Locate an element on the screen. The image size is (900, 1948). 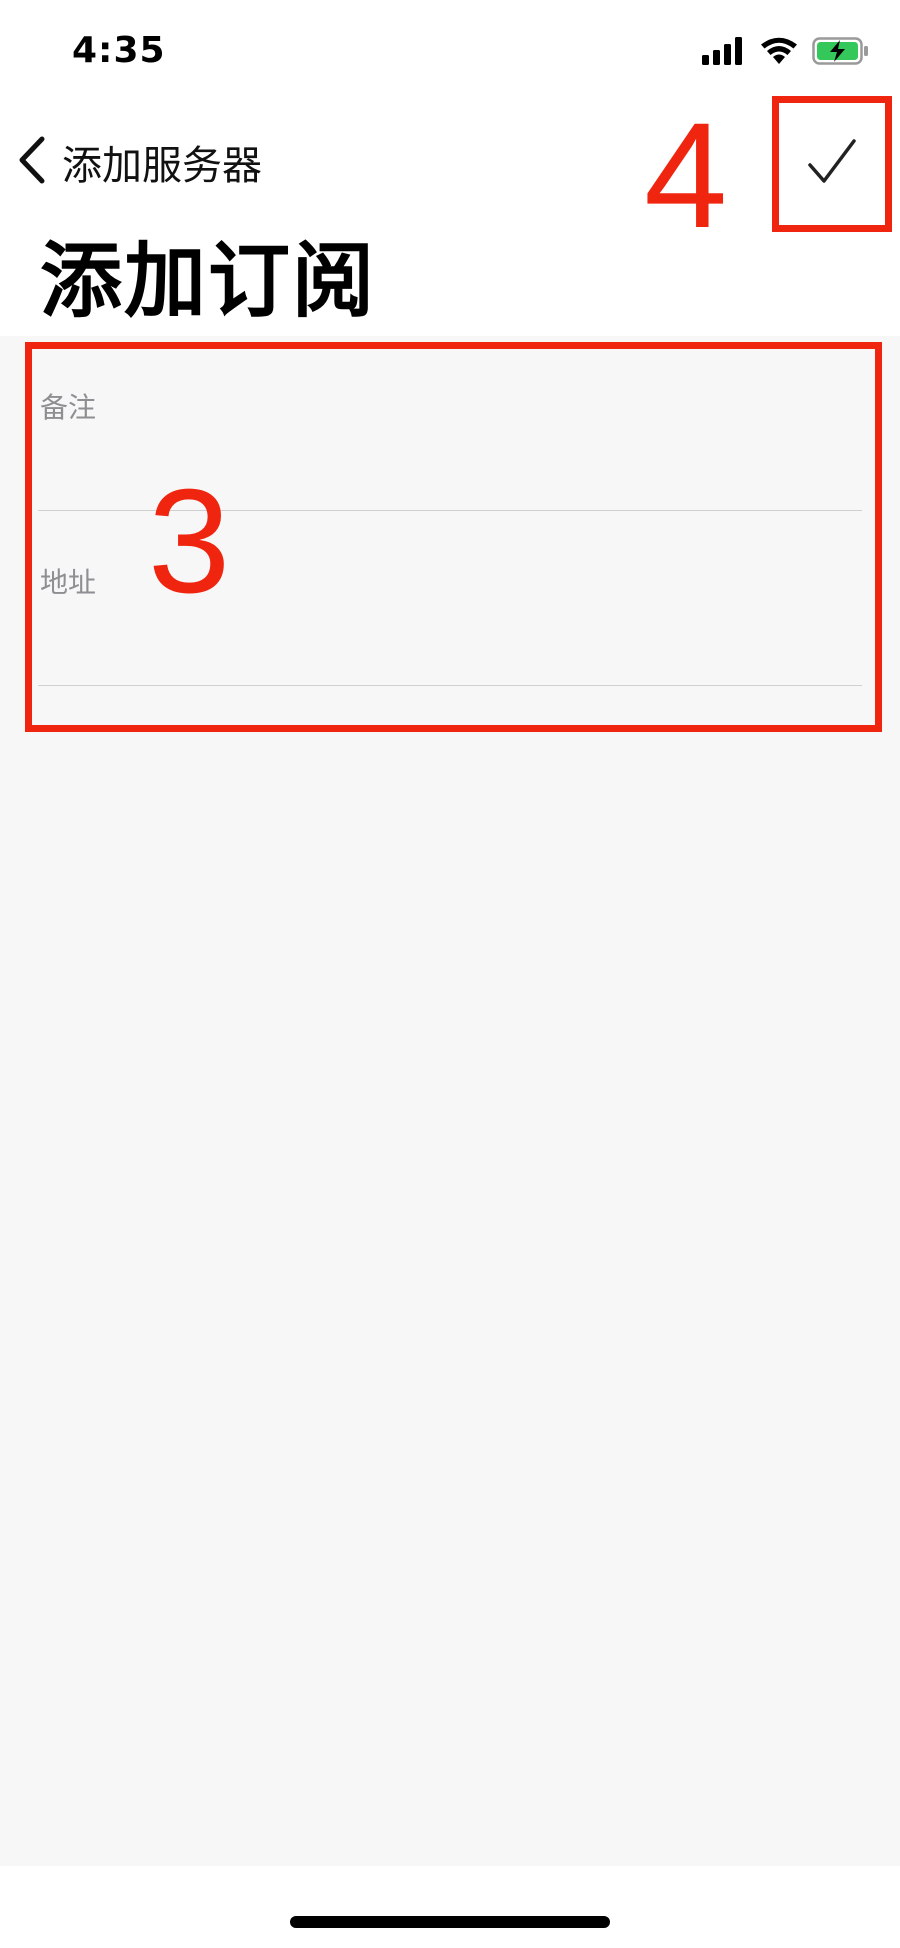
status-icons is located at coordinates (786, 53).